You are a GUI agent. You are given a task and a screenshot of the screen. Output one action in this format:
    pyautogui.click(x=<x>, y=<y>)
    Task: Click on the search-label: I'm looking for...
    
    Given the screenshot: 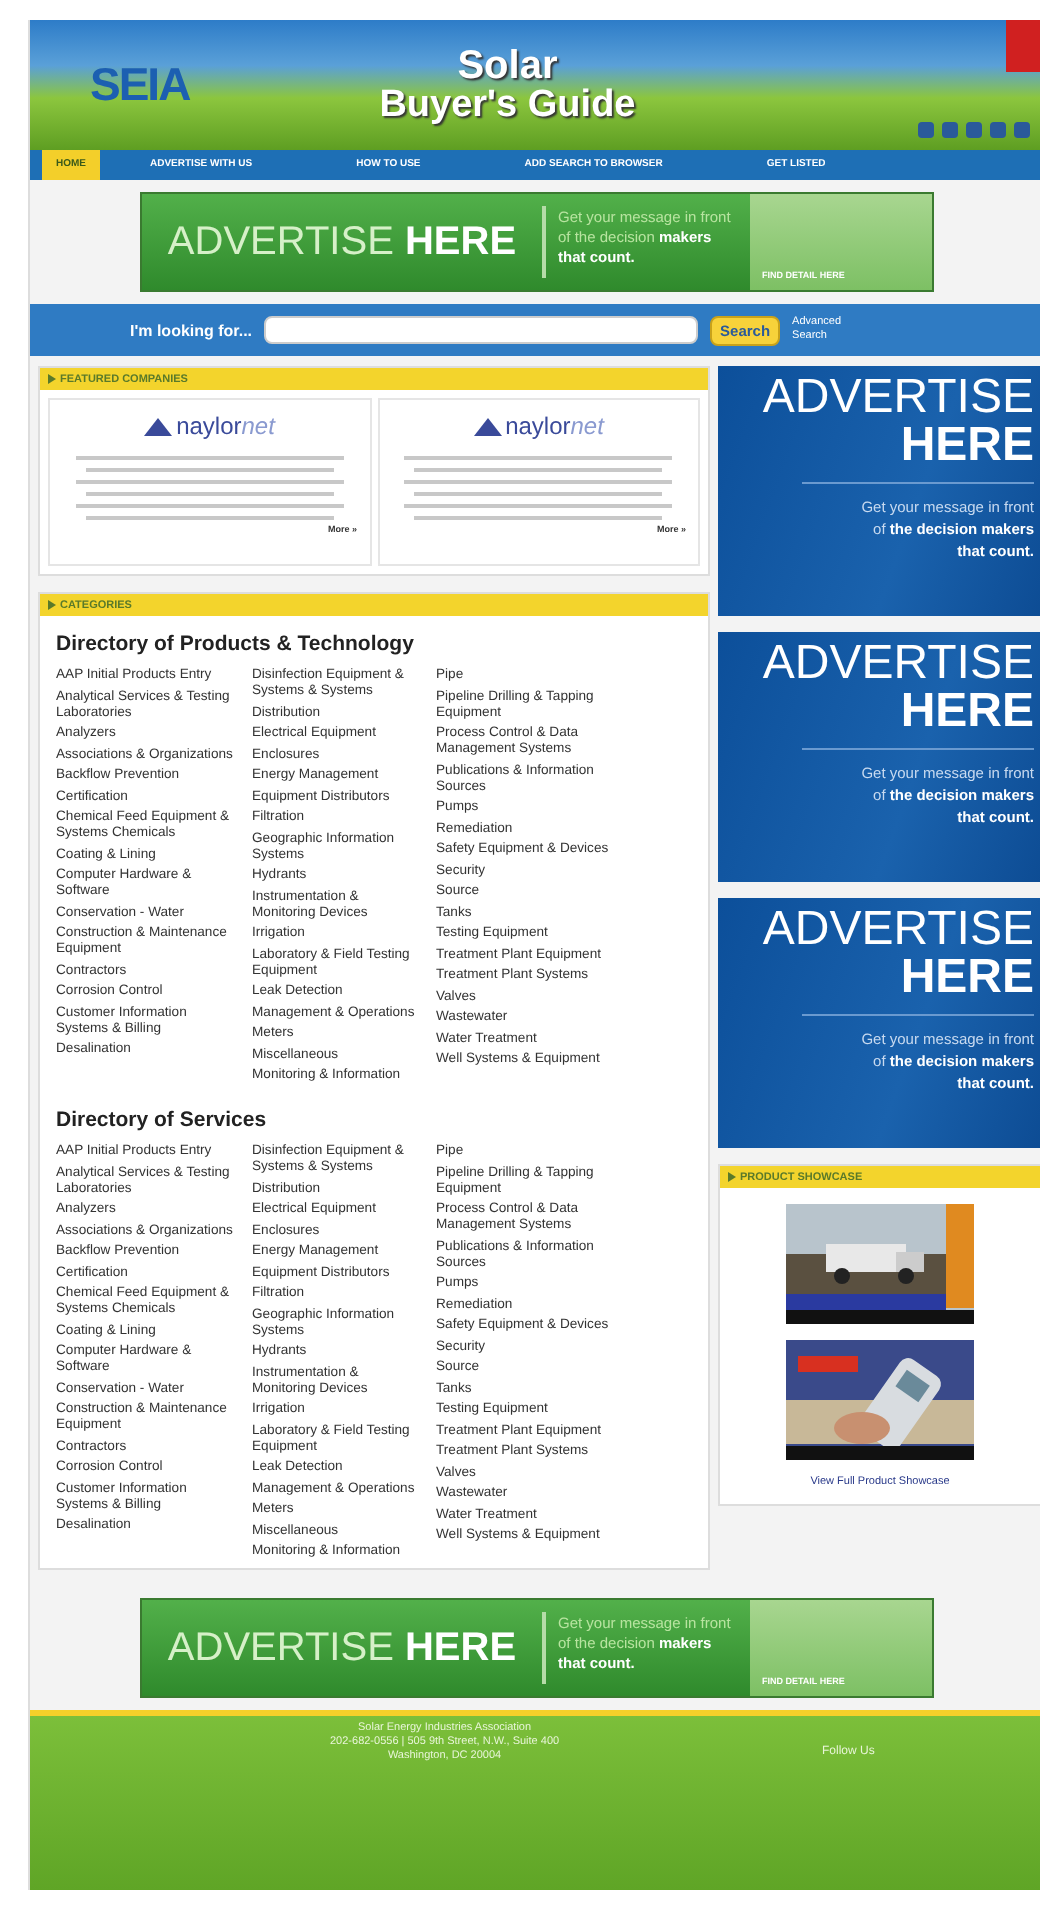 What is the action you would take?
    pyautogui.click(x=191, y=330)
    